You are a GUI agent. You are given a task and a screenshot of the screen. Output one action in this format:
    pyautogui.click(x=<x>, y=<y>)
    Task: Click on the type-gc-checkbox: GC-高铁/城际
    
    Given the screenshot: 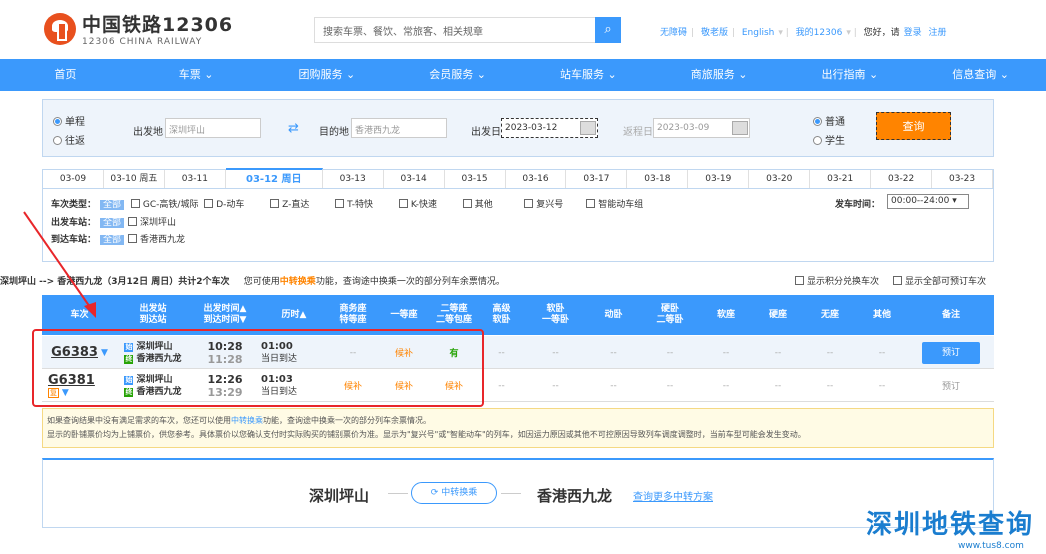 What is the action you would take?
    pyautogui.click(x=164, y=204)
    